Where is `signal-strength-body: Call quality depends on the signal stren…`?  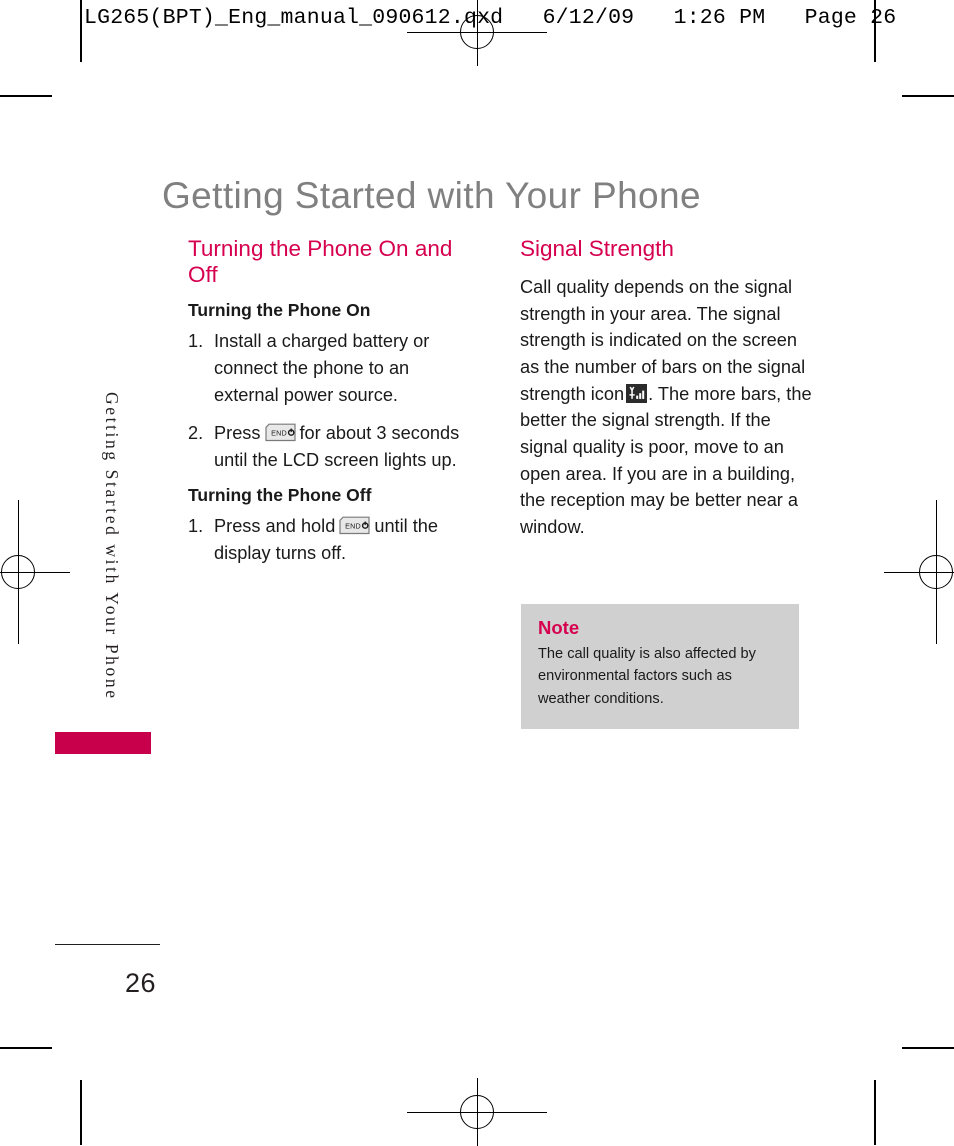 signal-strength-body: Call quality depends on the signal stren… is located at coordinates (666, 407).